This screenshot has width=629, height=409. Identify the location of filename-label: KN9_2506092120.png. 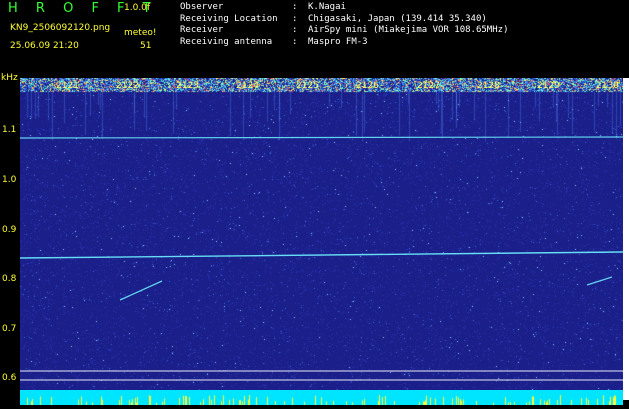
(60, 28).